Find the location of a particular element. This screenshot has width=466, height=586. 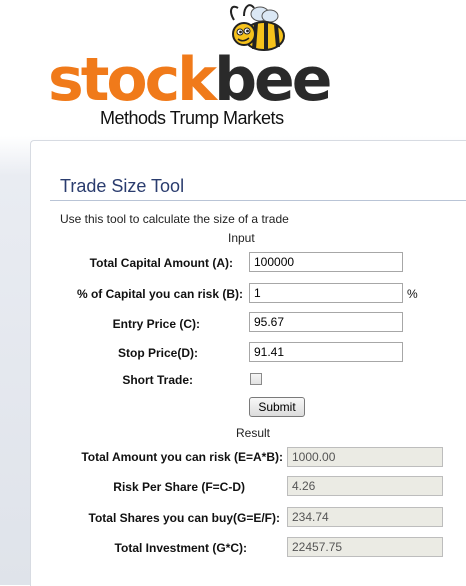

risk-amount-label: Total Amount you can risk (E=A*B): is located at coordinates (182, 457).